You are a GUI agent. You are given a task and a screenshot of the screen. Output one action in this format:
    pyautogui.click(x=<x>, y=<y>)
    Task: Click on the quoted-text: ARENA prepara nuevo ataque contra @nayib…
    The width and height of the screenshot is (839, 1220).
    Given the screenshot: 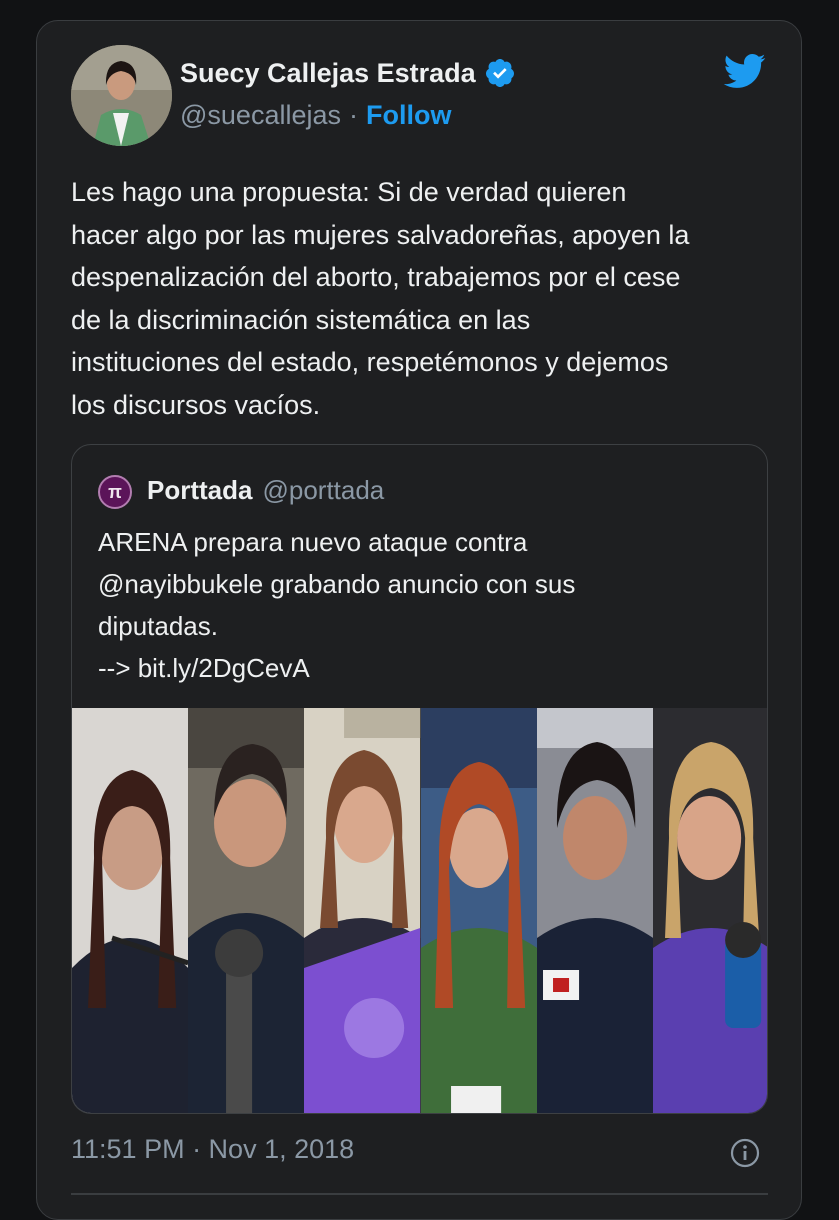 What is the action you would take?
    pyautogui.click(x=337, y=605)
    